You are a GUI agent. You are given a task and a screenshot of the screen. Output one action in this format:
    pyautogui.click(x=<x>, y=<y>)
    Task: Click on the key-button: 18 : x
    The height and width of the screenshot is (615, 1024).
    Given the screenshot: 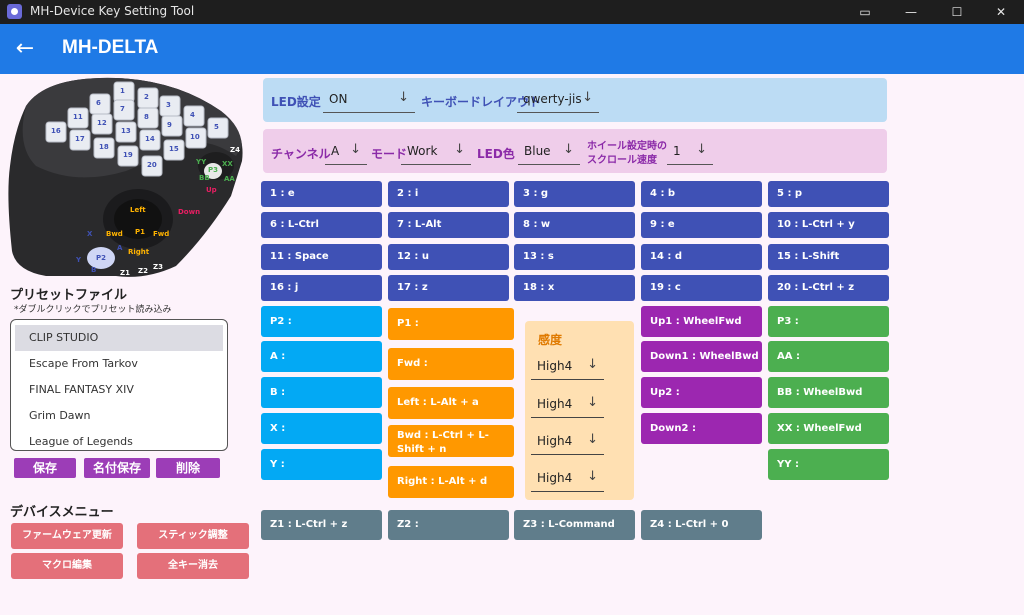 What is the action you would take?
    pyautogui.click(x=574, y=288)
    